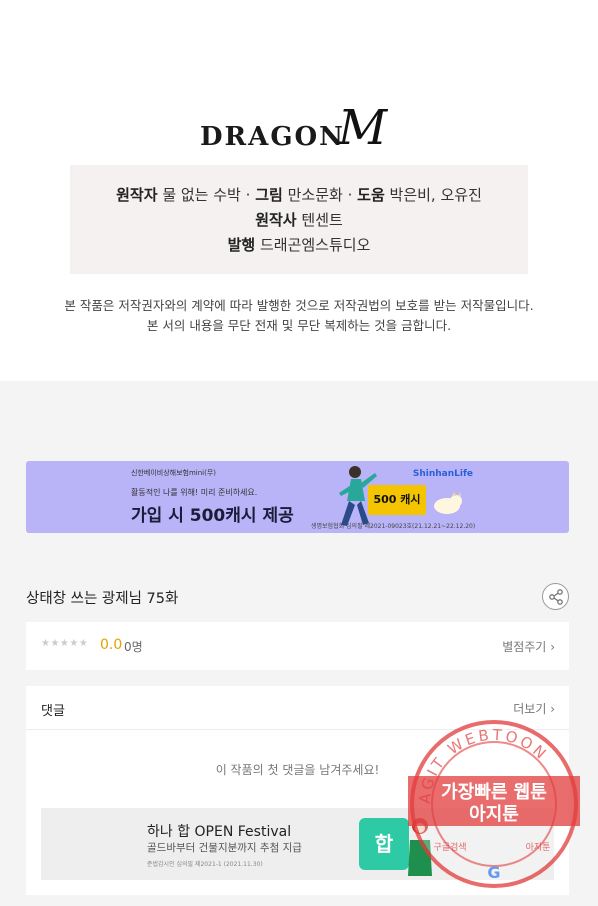  What do you see at coordinates (276, 220) in the screenshot?
I see `credit-company-label: 원작사` at bounding box center [276, 220].